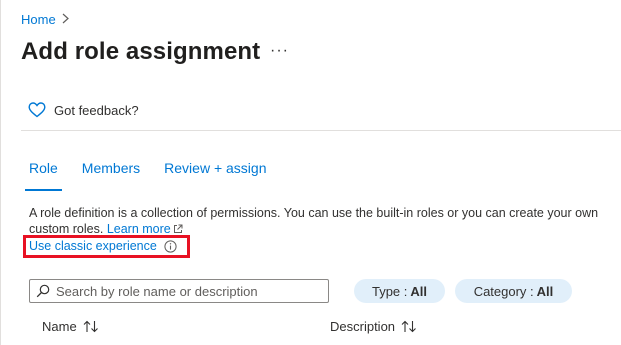 The image size is (621, 345). Describe the element at coordinates (215, 172) in the screenshot. I see `tab-review-assign: Review + assign` at that location.